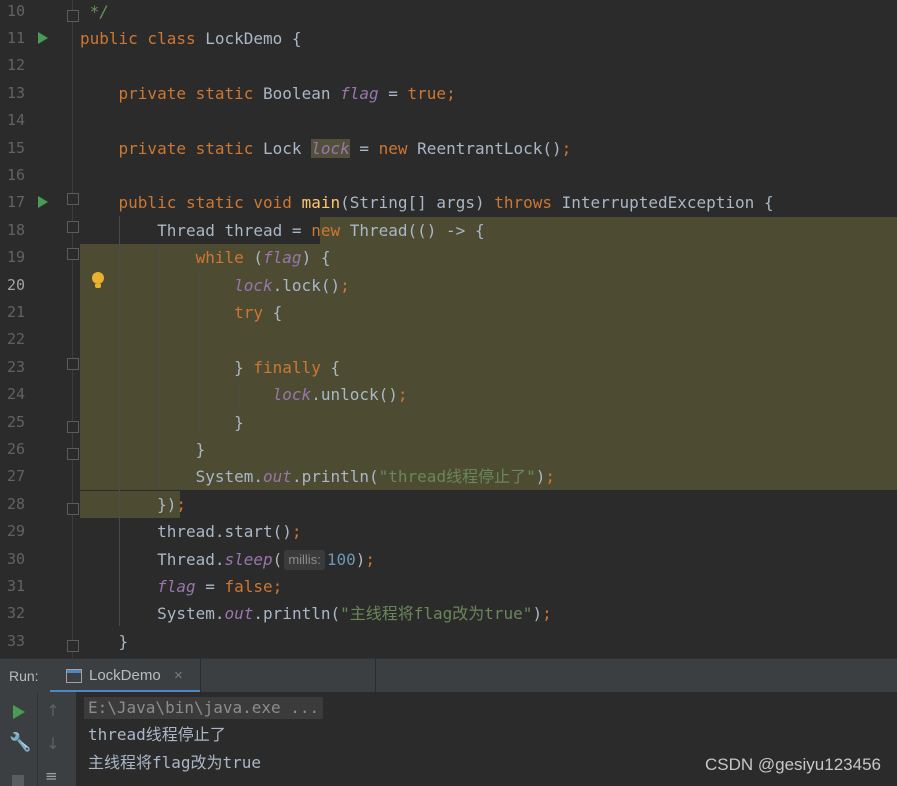 This screenshot has width=897, height=786. Describe the element at coordinates (16, 175) in the screenshot. I see `line-number: 16` at that location.